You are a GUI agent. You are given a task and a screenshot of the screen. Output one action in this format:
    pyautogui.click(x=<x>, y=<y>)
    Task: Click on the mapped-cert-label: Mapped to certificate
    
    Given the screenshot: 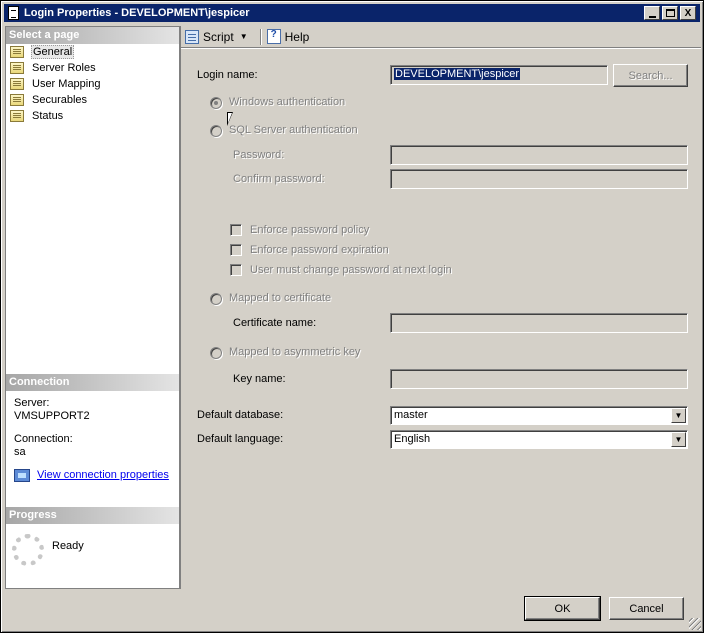 What is the action you would take?
    pyautogui.click(x=280, y=298)
    